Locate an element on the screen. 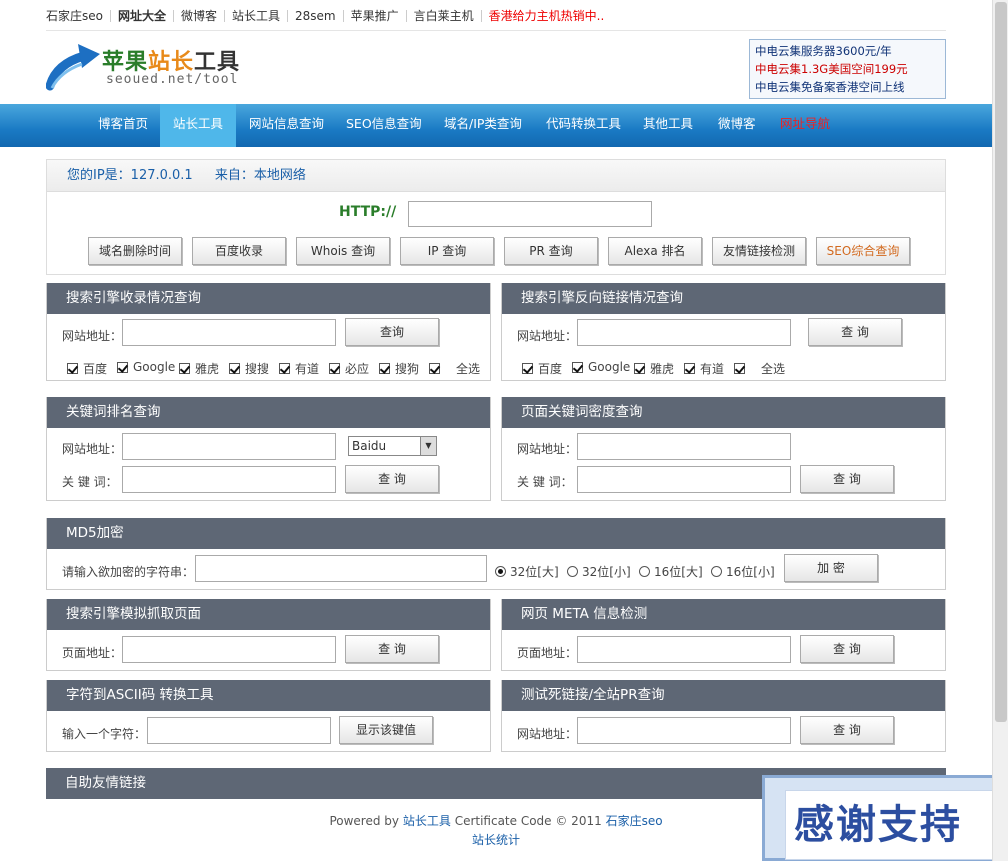  char-input is located at coordinates (239, 730).